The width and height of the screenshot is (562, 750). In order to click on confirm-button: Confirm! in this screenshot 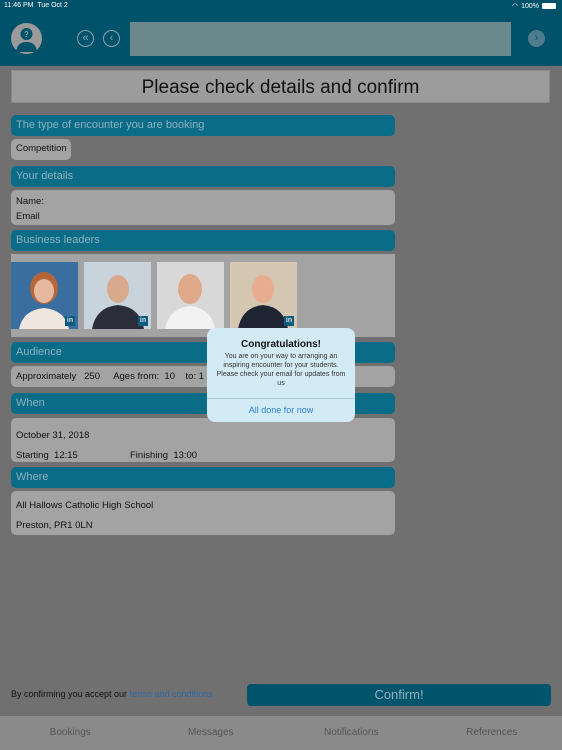, I will do `click(399, 695)`.